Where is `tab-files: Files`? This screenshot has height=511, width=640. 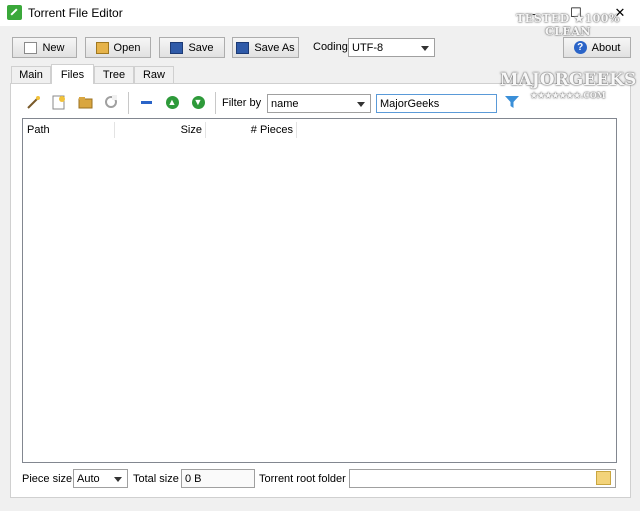 tab-files: Files is located at coordinates (72, 74).